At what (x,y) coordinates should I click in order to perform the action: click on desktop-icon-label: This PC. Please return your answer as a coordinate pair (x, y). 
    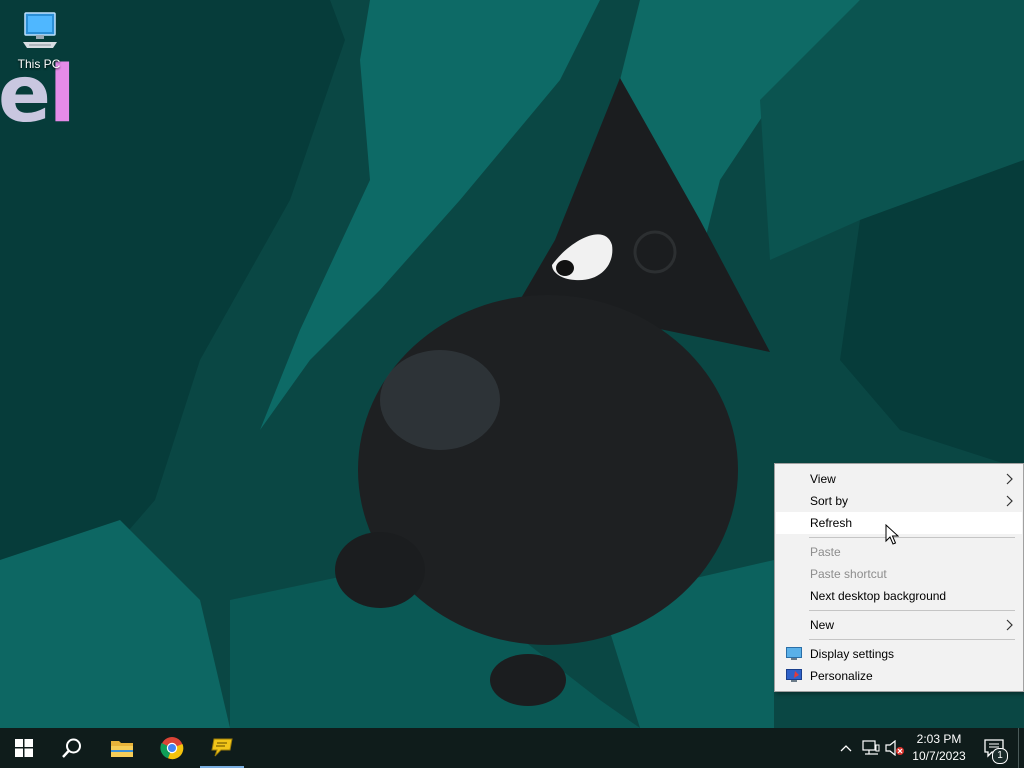
    Looking at the image, I should click on (39, 64).